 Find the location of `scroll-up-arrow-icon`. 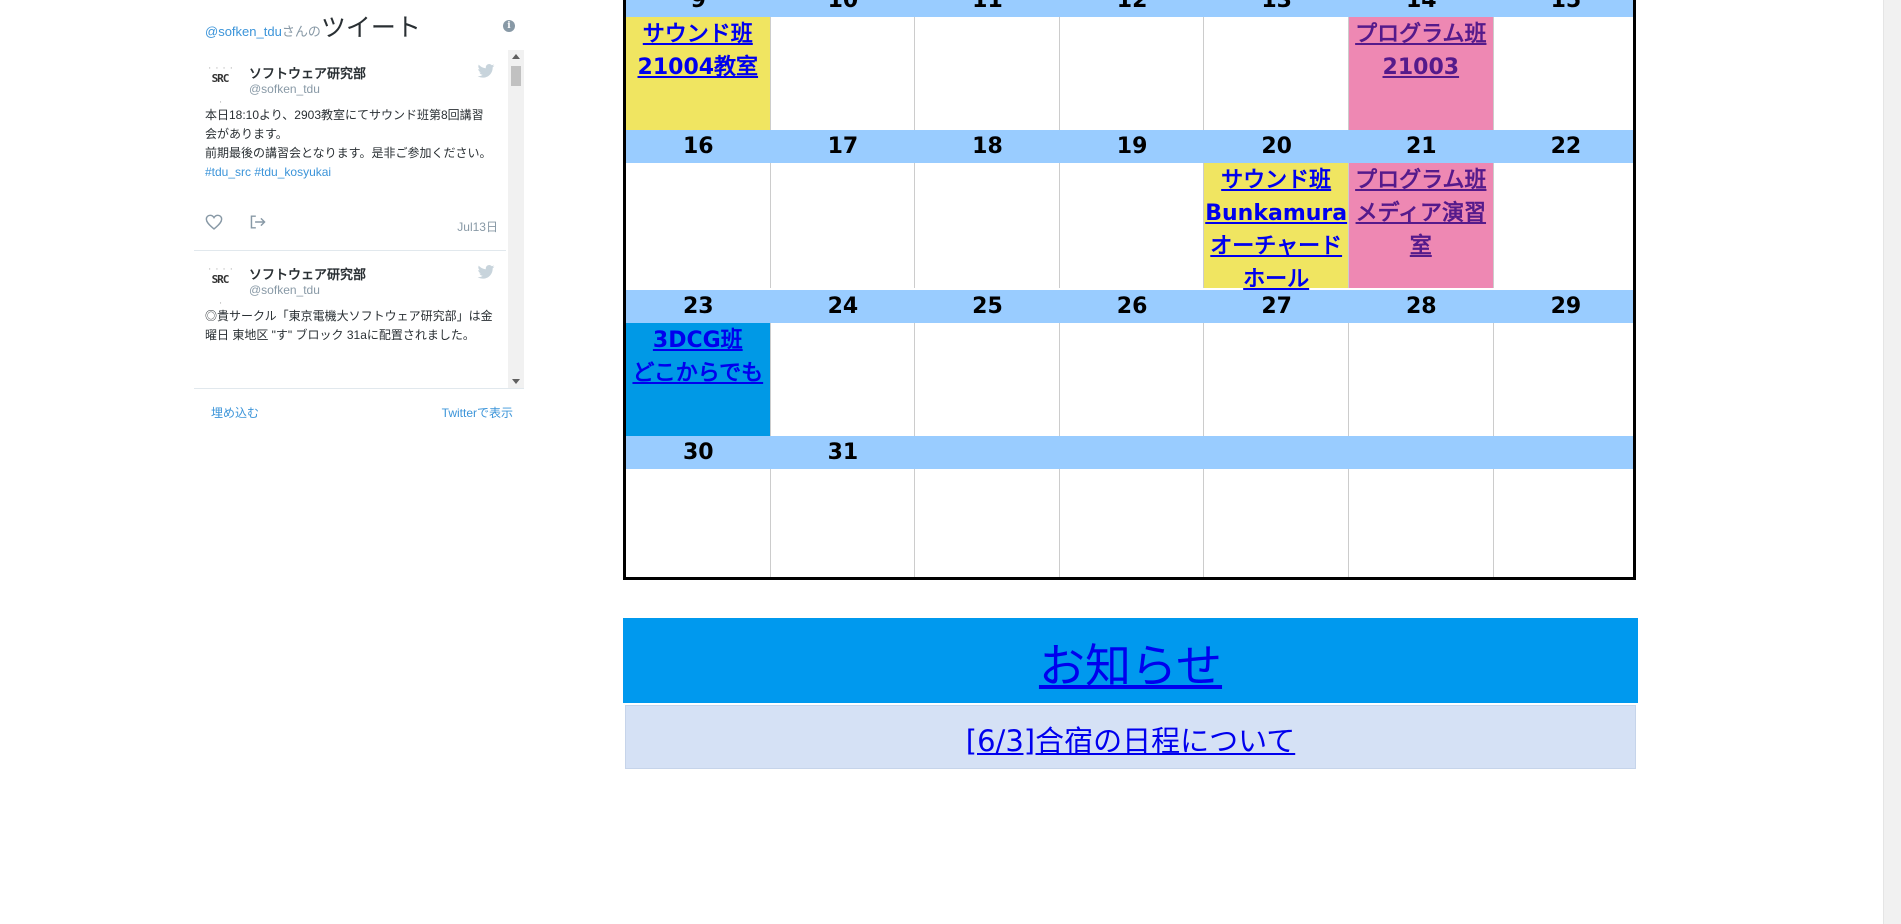

scroll-up-arrow-icon is located at coordinates (516, 56).